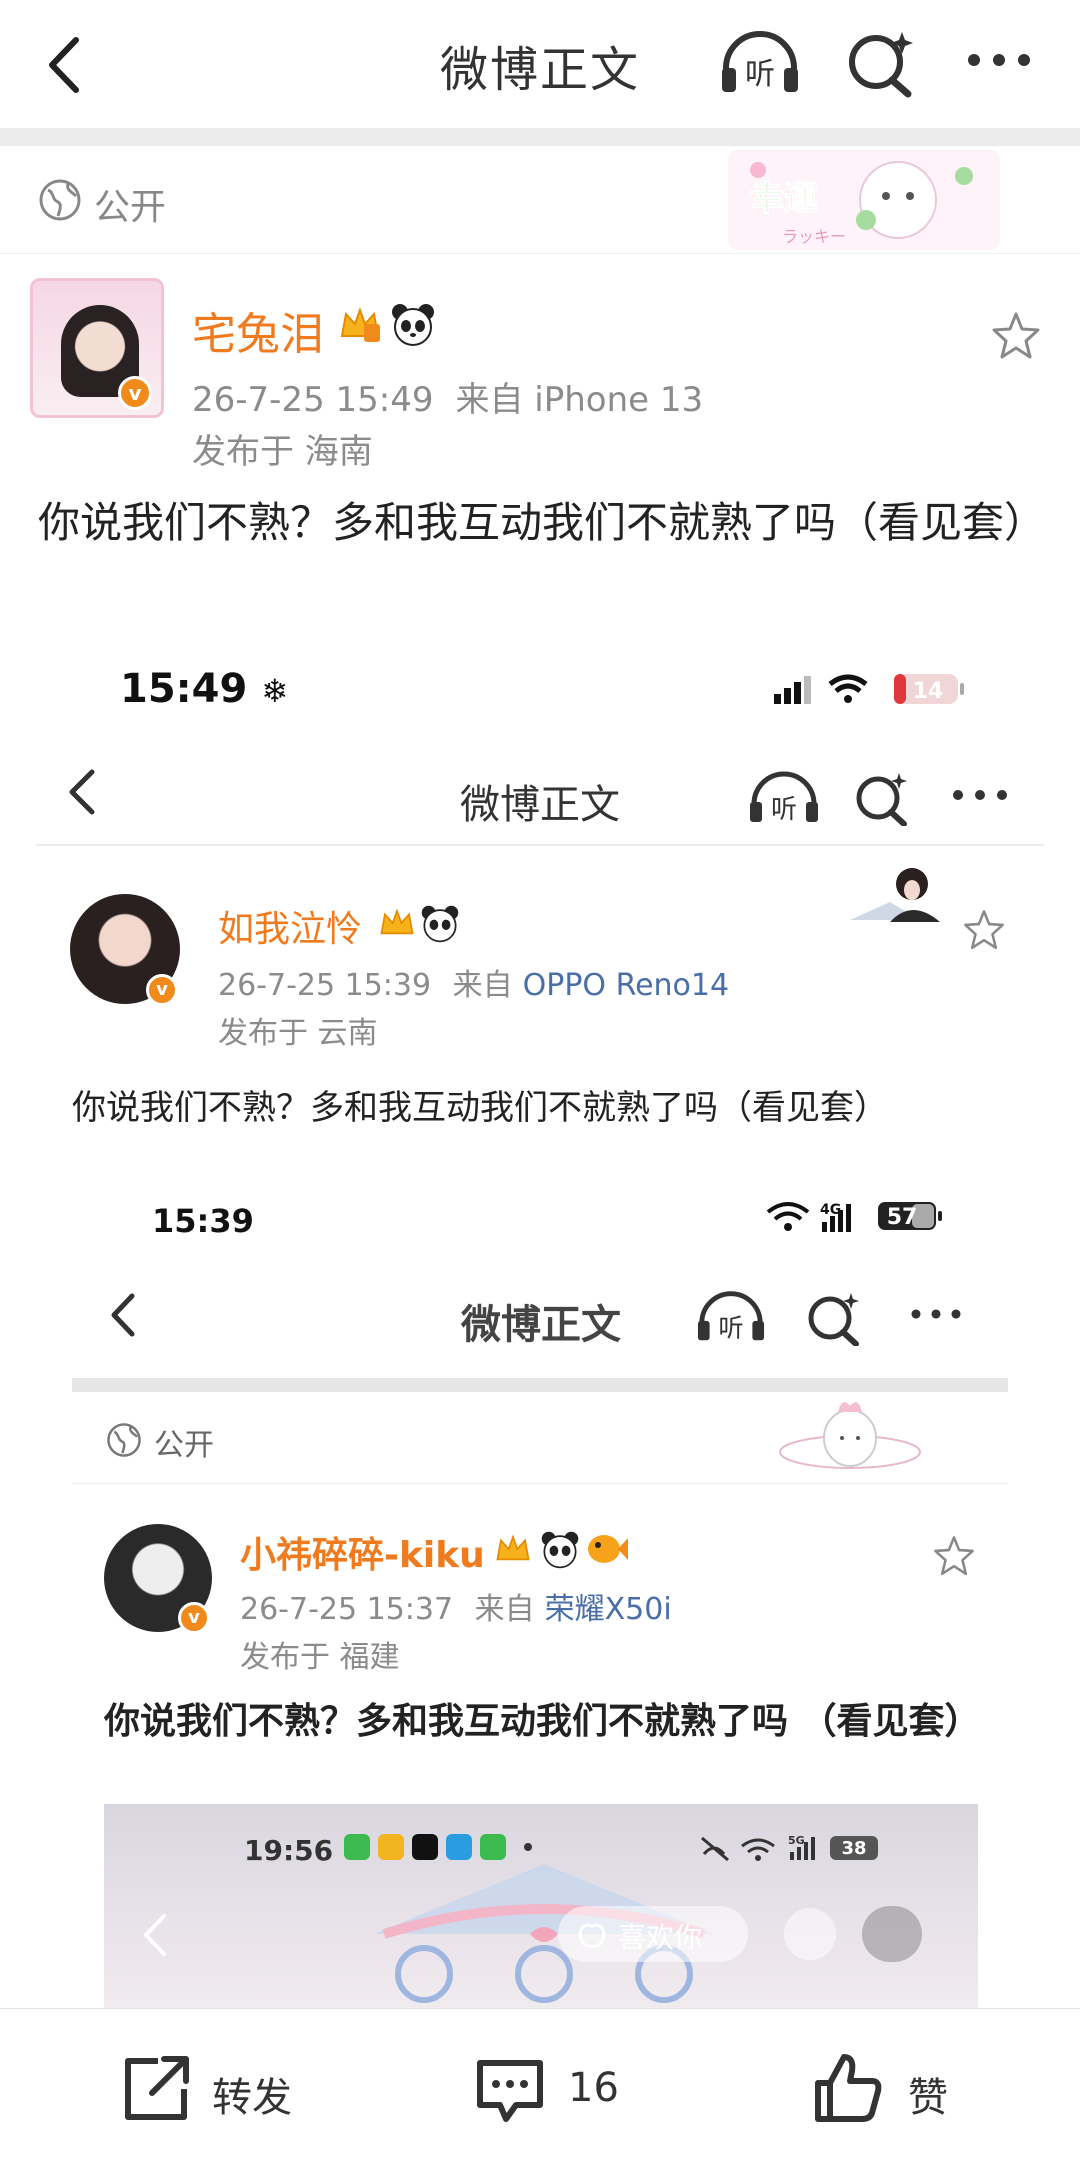  What do you see at coordinates (854, 1217) in the screenshot?
I see `status-icons: 4G 57` at bounding box center [854, 1217].